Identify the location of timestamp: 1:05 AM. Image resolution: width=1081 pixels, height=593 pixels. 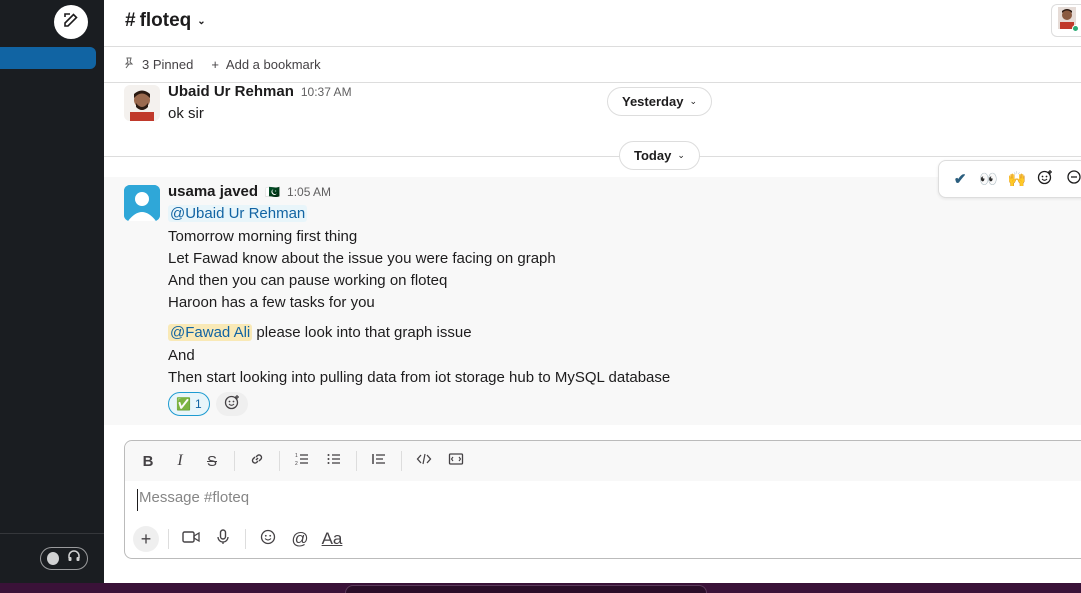
(309, 192).